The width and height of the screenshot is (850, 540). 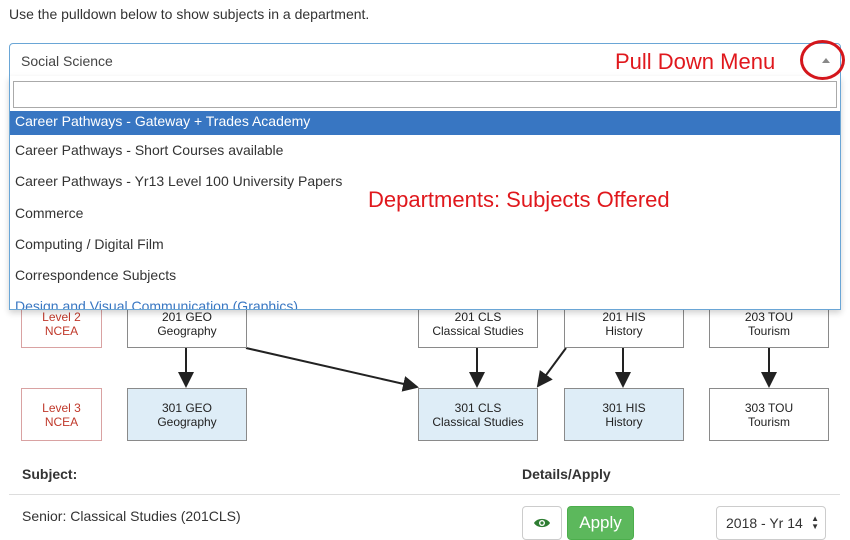 What do you see at coordinates (187, 317) in the screenshot?
I see `node-code: 201 GEO` at bounding box center [187, 317].